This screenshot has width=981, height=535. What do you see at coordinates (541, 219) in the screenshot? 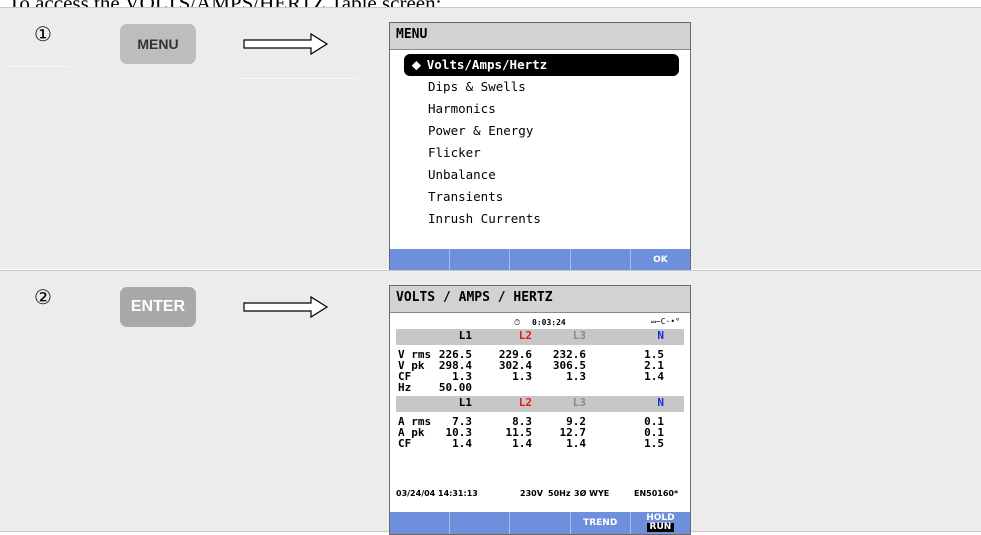
I see `menu-item-inrush-currents: Inrush Currents` at bounding box center [541, 219].